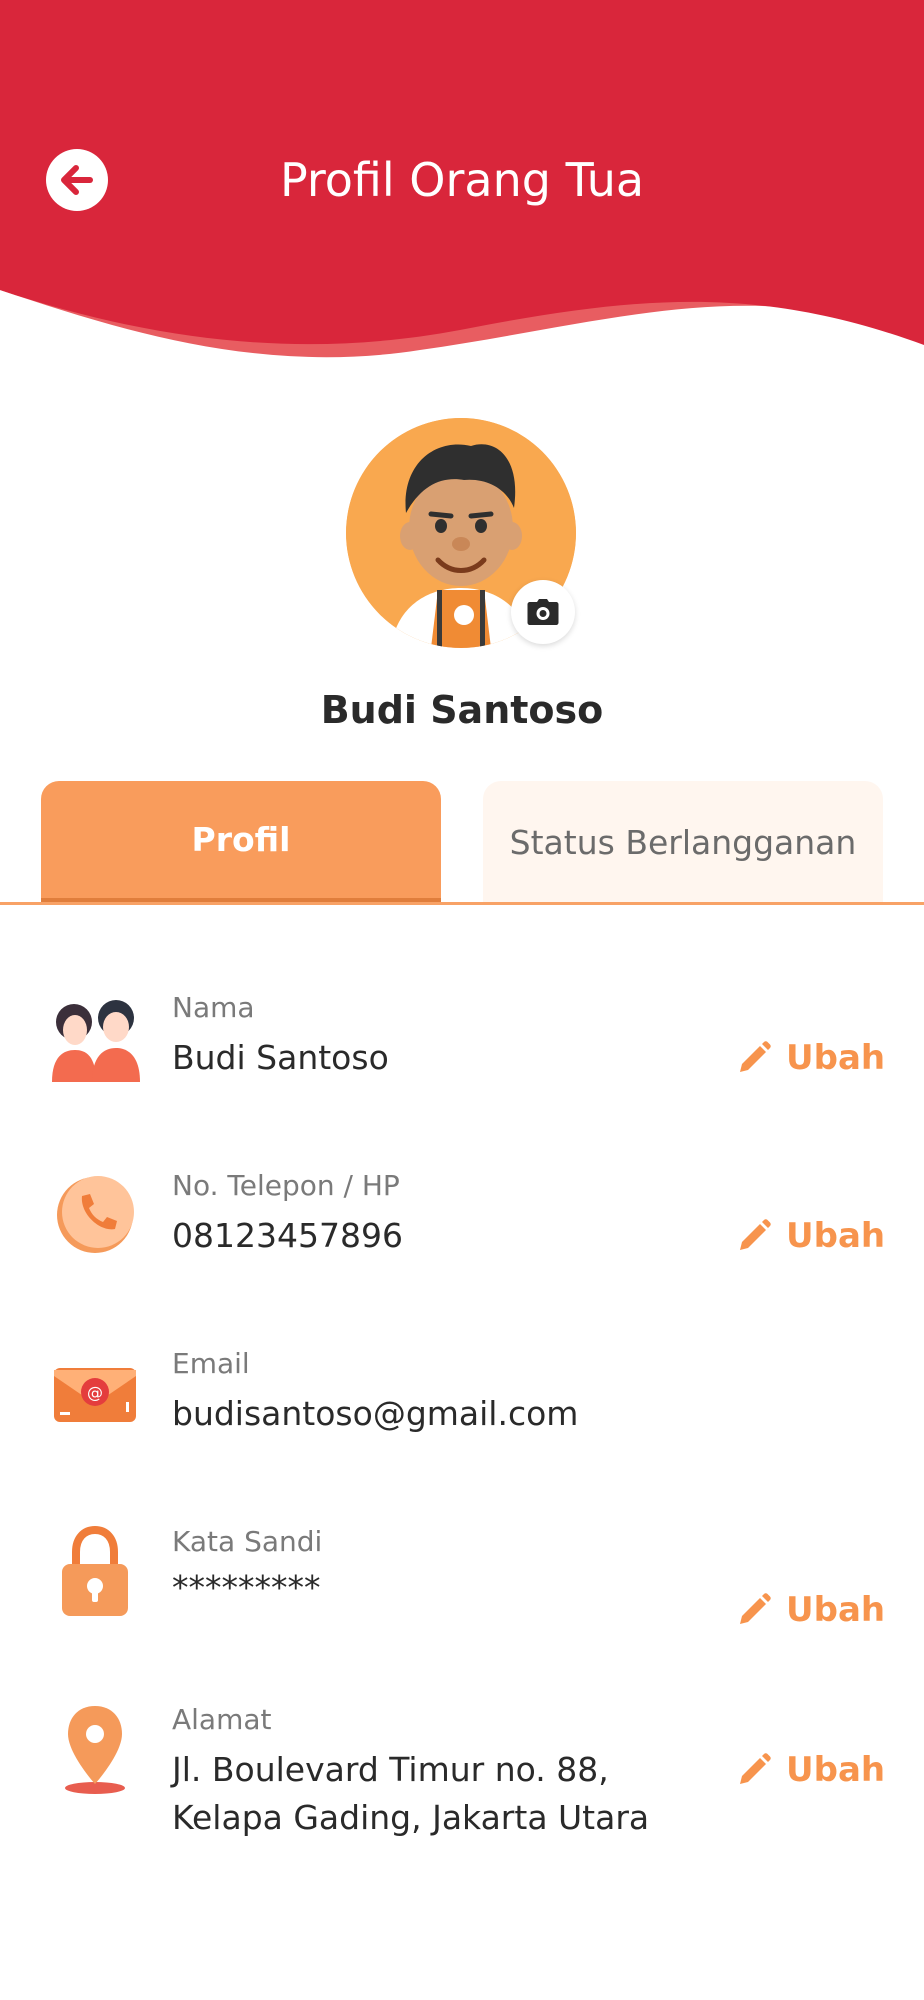 The width and height of the screenshot is (924, 2000). I want to click on camera-icon, so click(543, 612).